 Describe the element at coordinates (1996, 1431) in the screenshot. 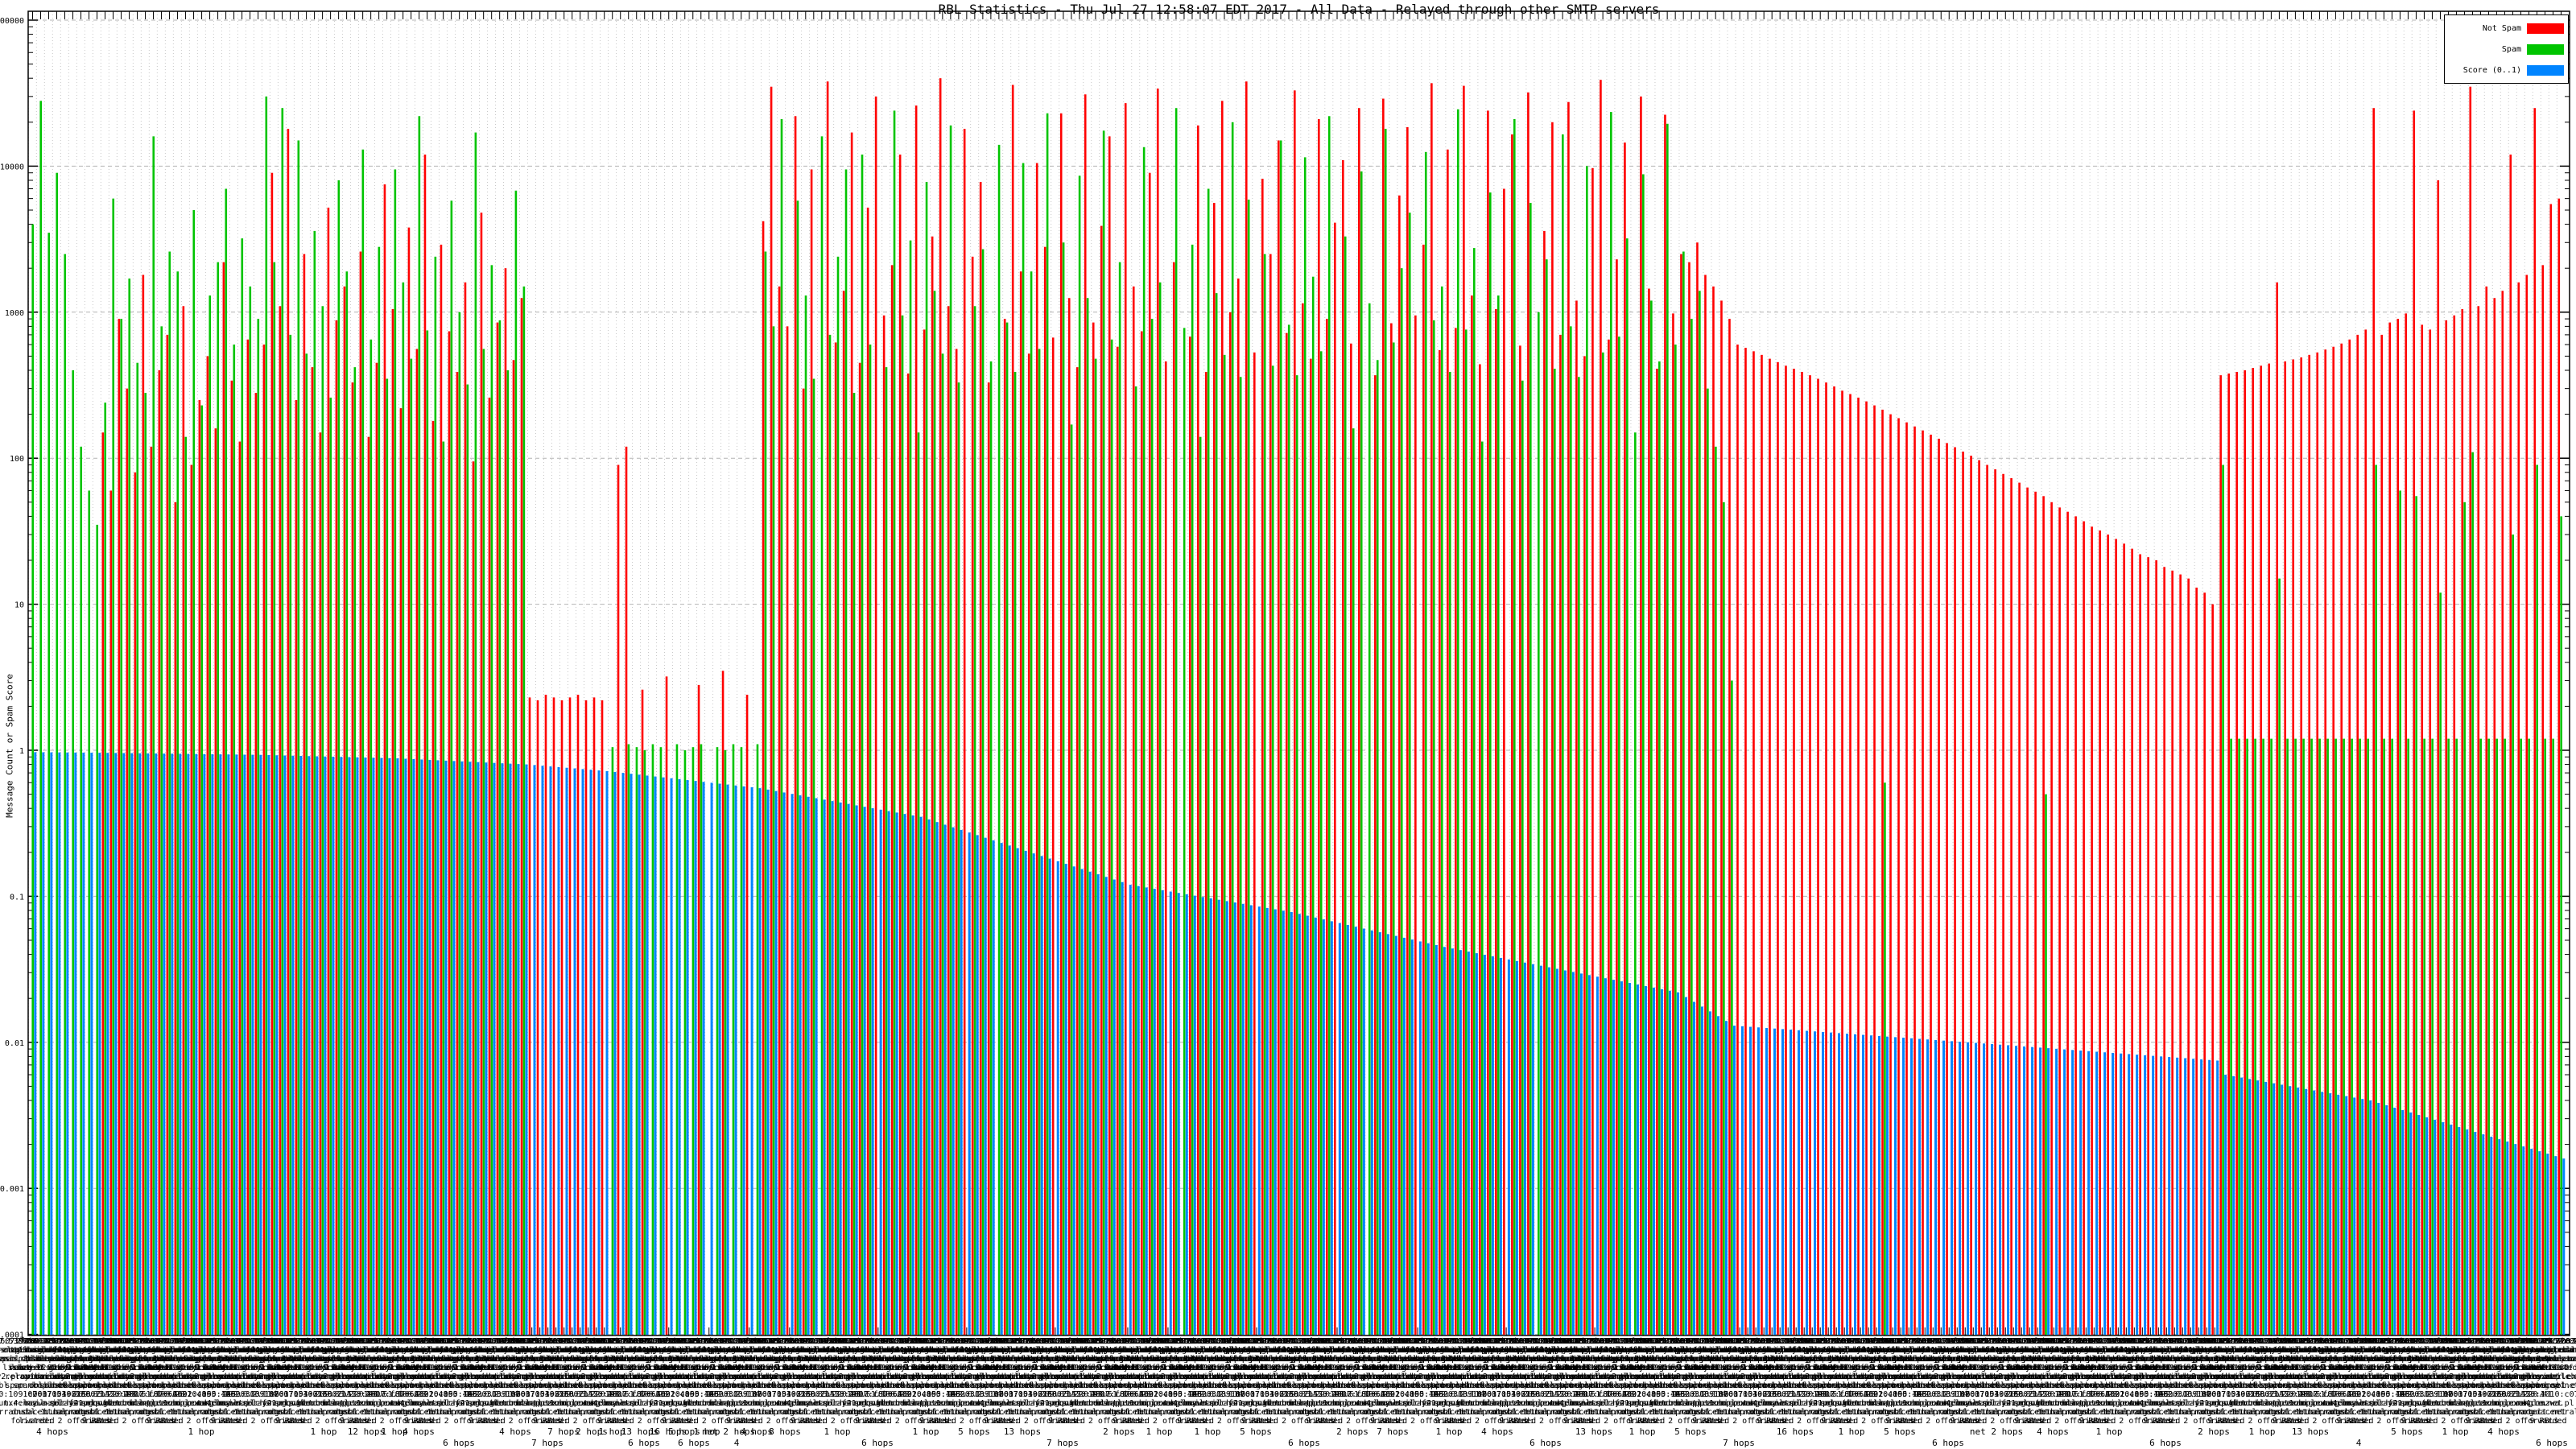

I see `svg-text: net 2 hops` at that location.